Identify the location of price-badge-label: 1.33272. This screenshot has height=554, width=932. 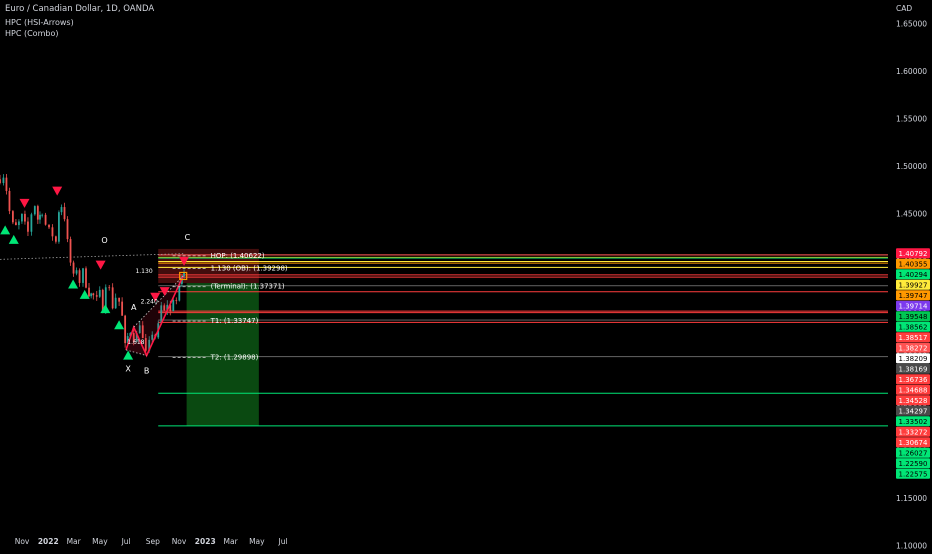
(913, 432).